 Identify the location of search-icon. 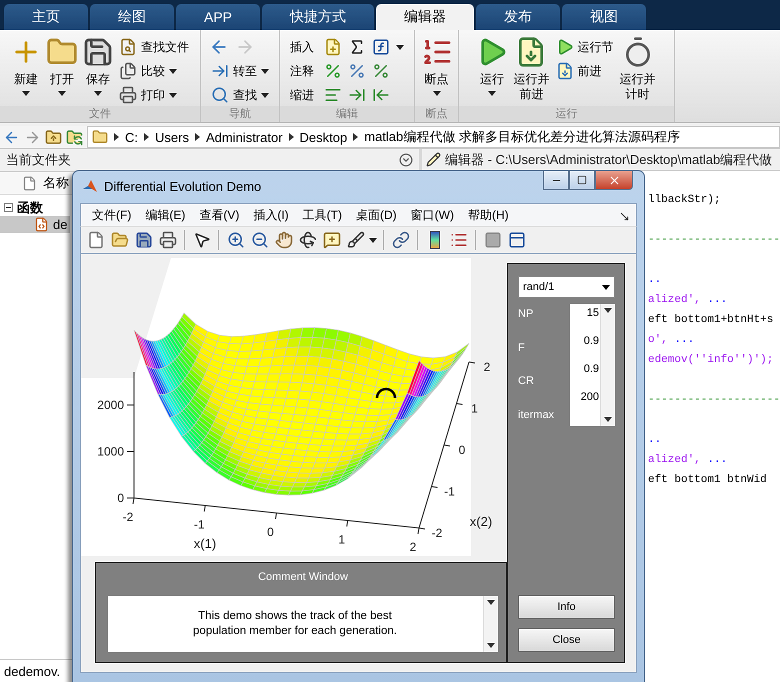
(220, 95).